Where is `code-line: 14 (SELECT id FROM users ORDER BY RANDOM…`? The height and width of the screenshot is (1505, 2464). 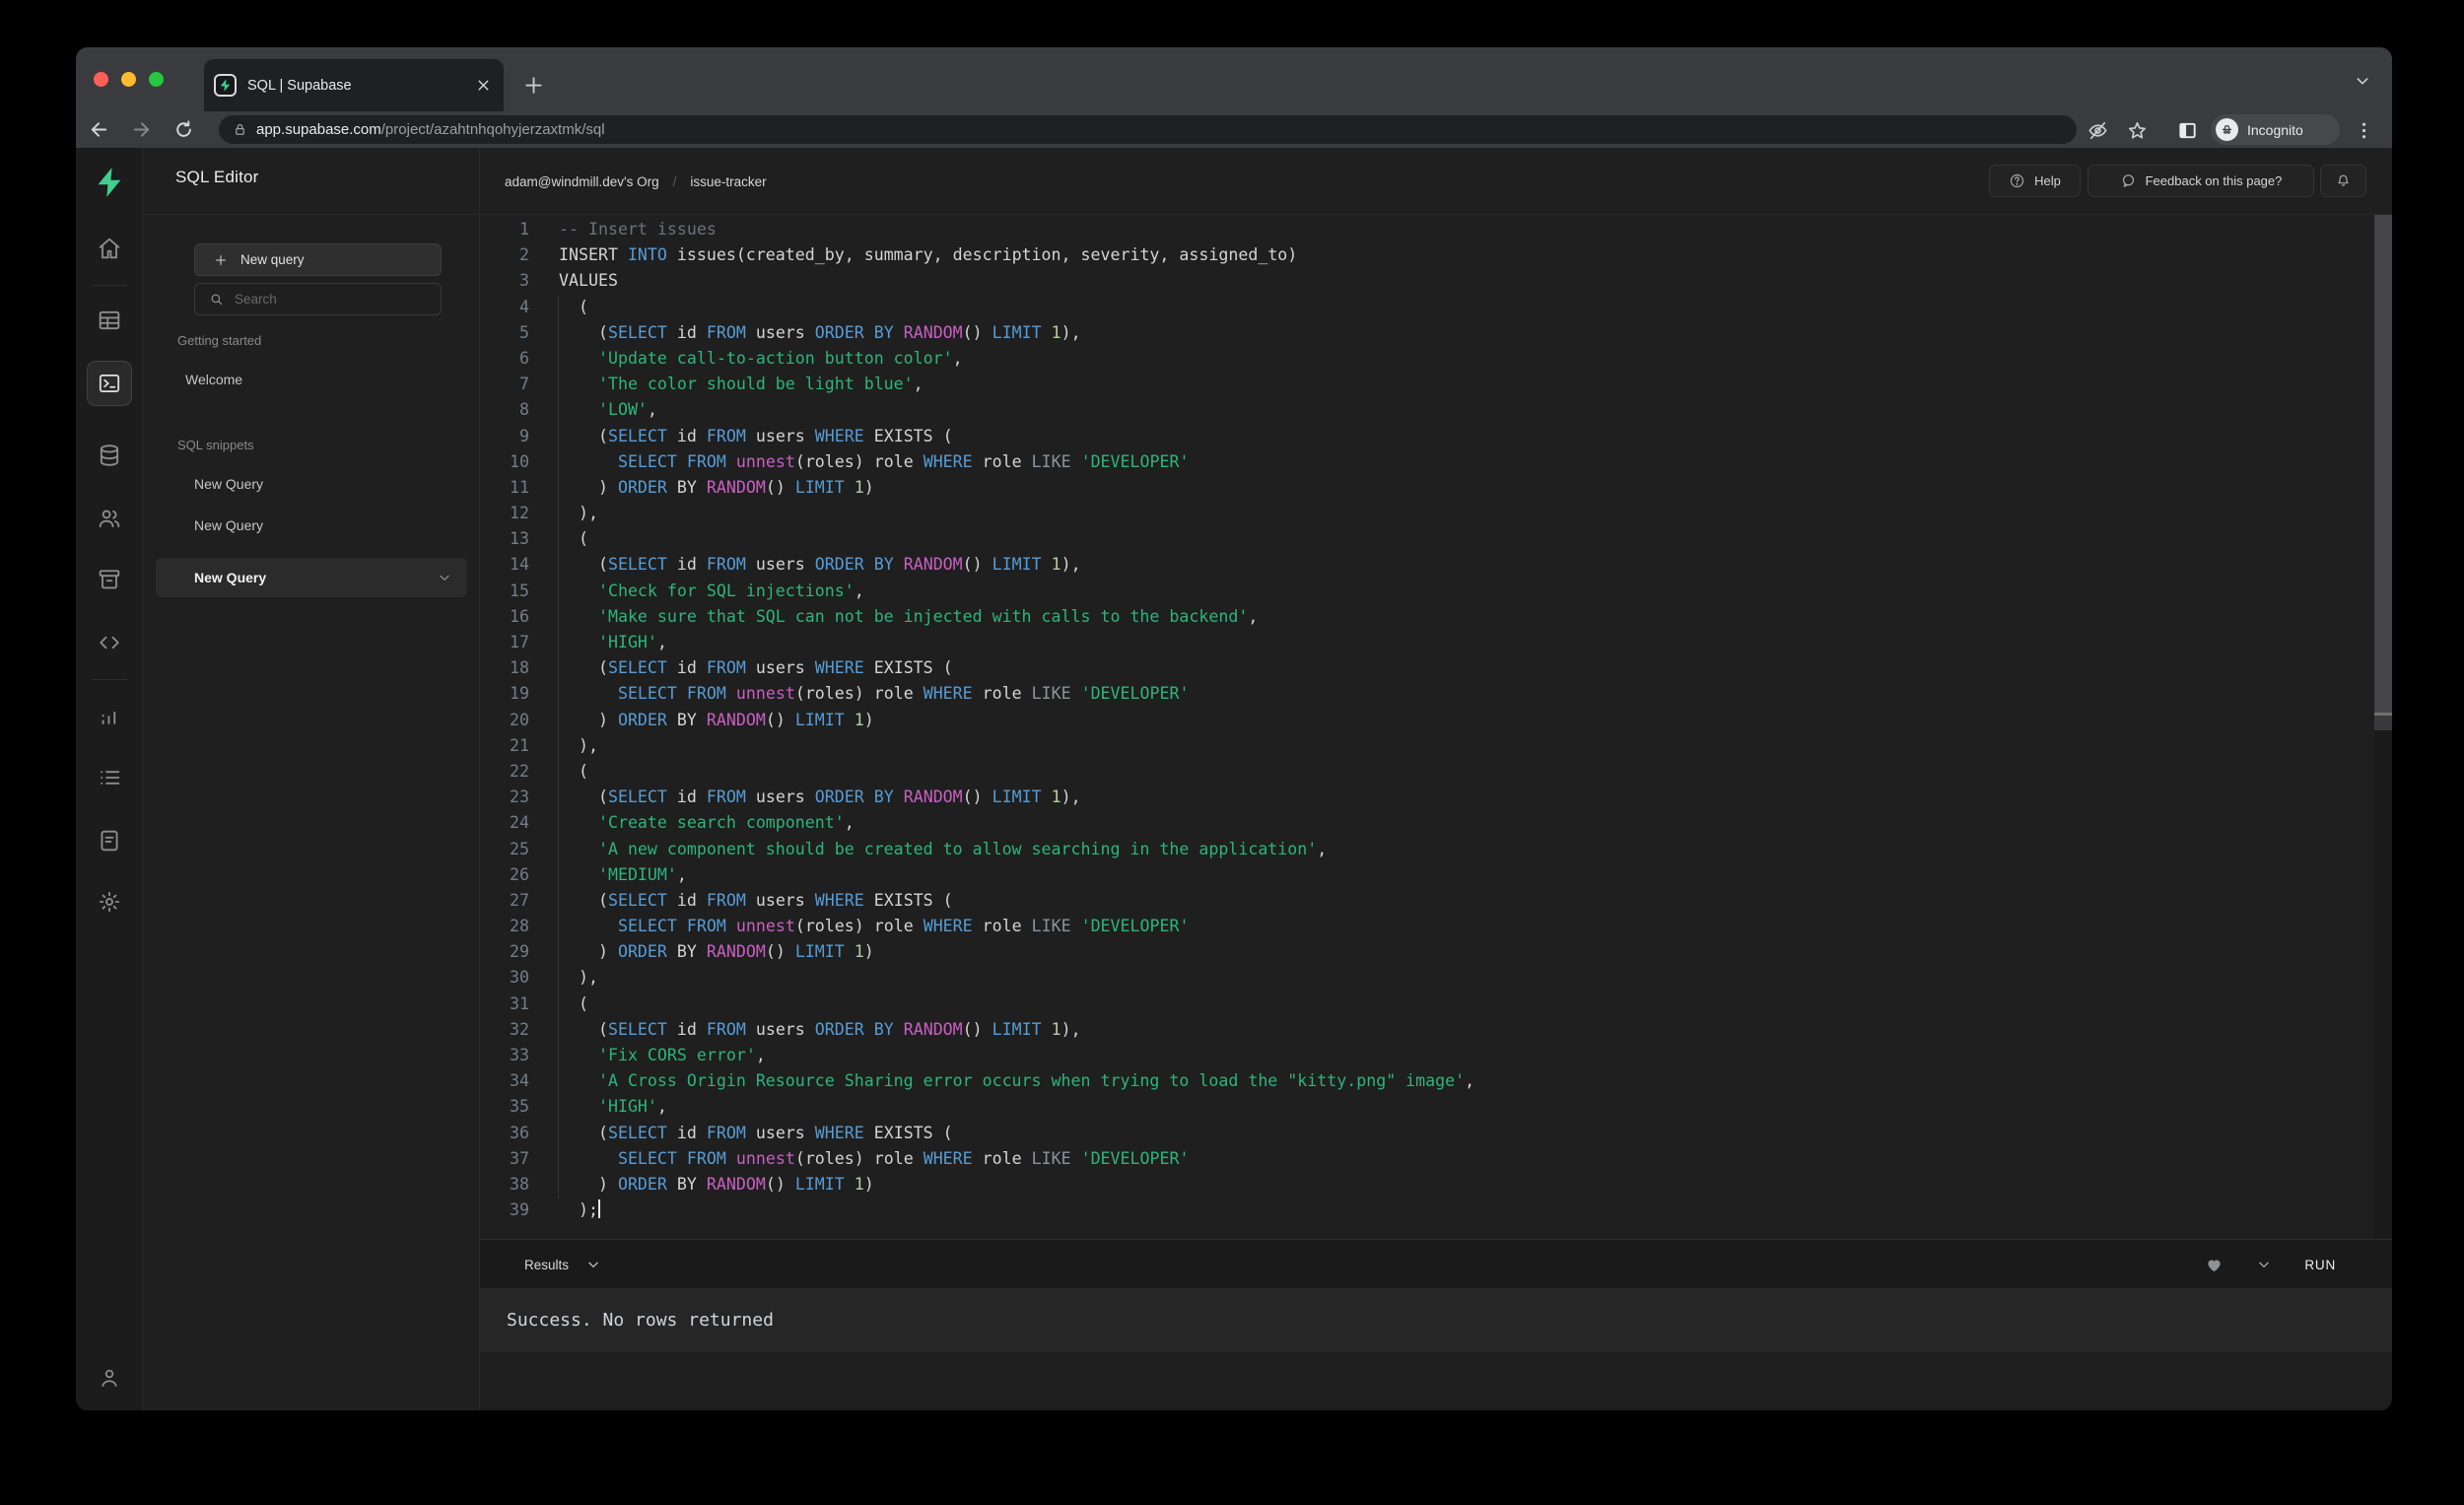
code-line: 14 (SELECT id FROM users ORDER BY RANDOM… is located at coordinates (1436, 565).